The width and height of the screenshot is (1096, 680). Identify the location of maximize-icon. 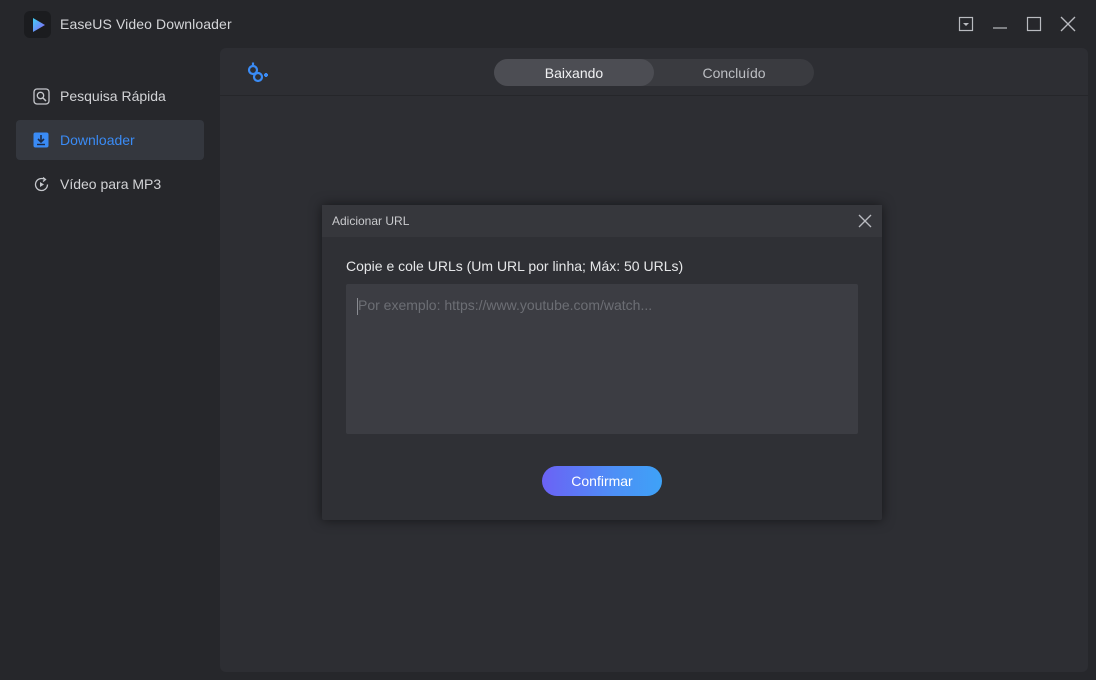
(1034, 24).